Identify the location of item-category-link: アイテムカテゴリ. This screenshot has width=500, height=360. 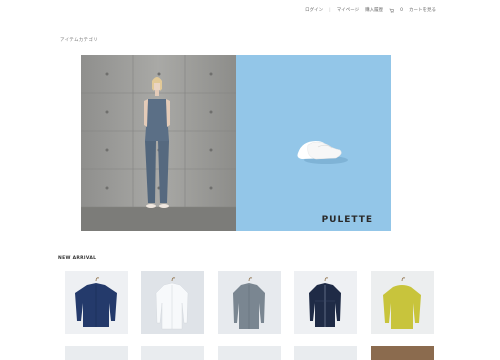
(79, 40).